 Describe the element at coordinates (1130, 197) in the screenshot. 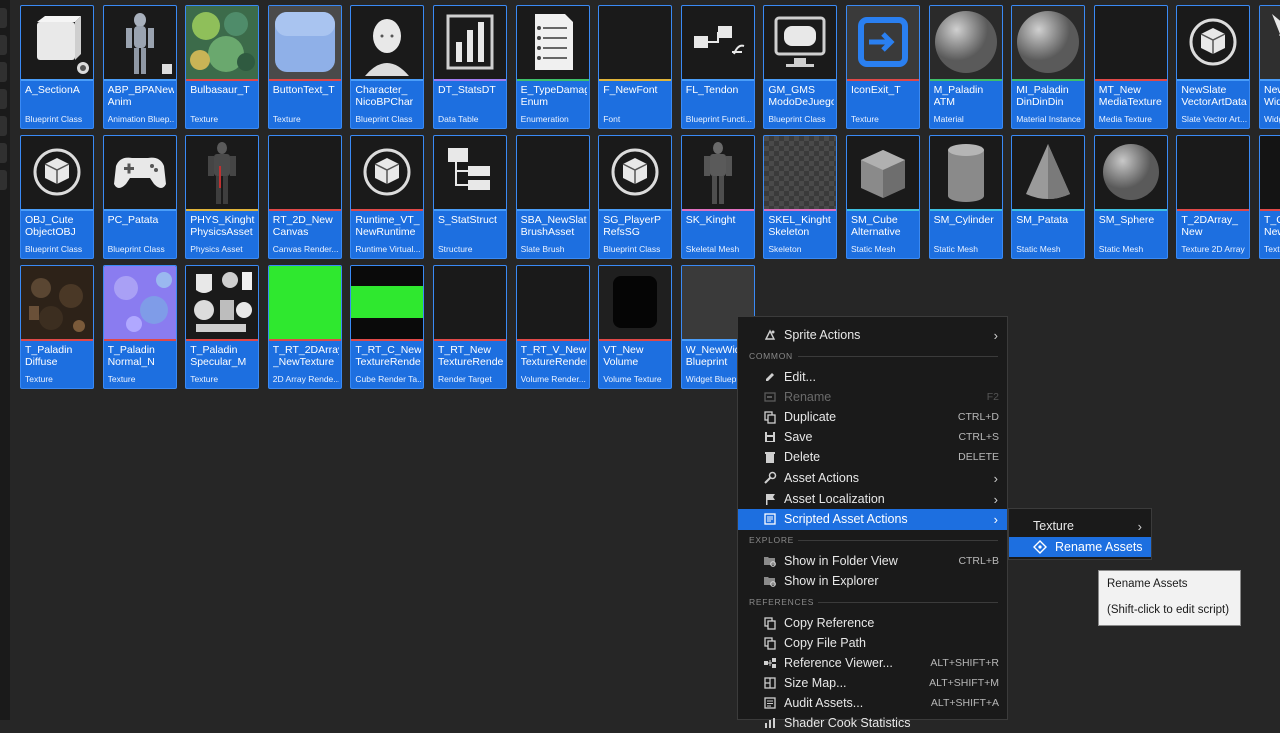

I see `asset-tile: SM_Sphere Static Mesh` at that location.